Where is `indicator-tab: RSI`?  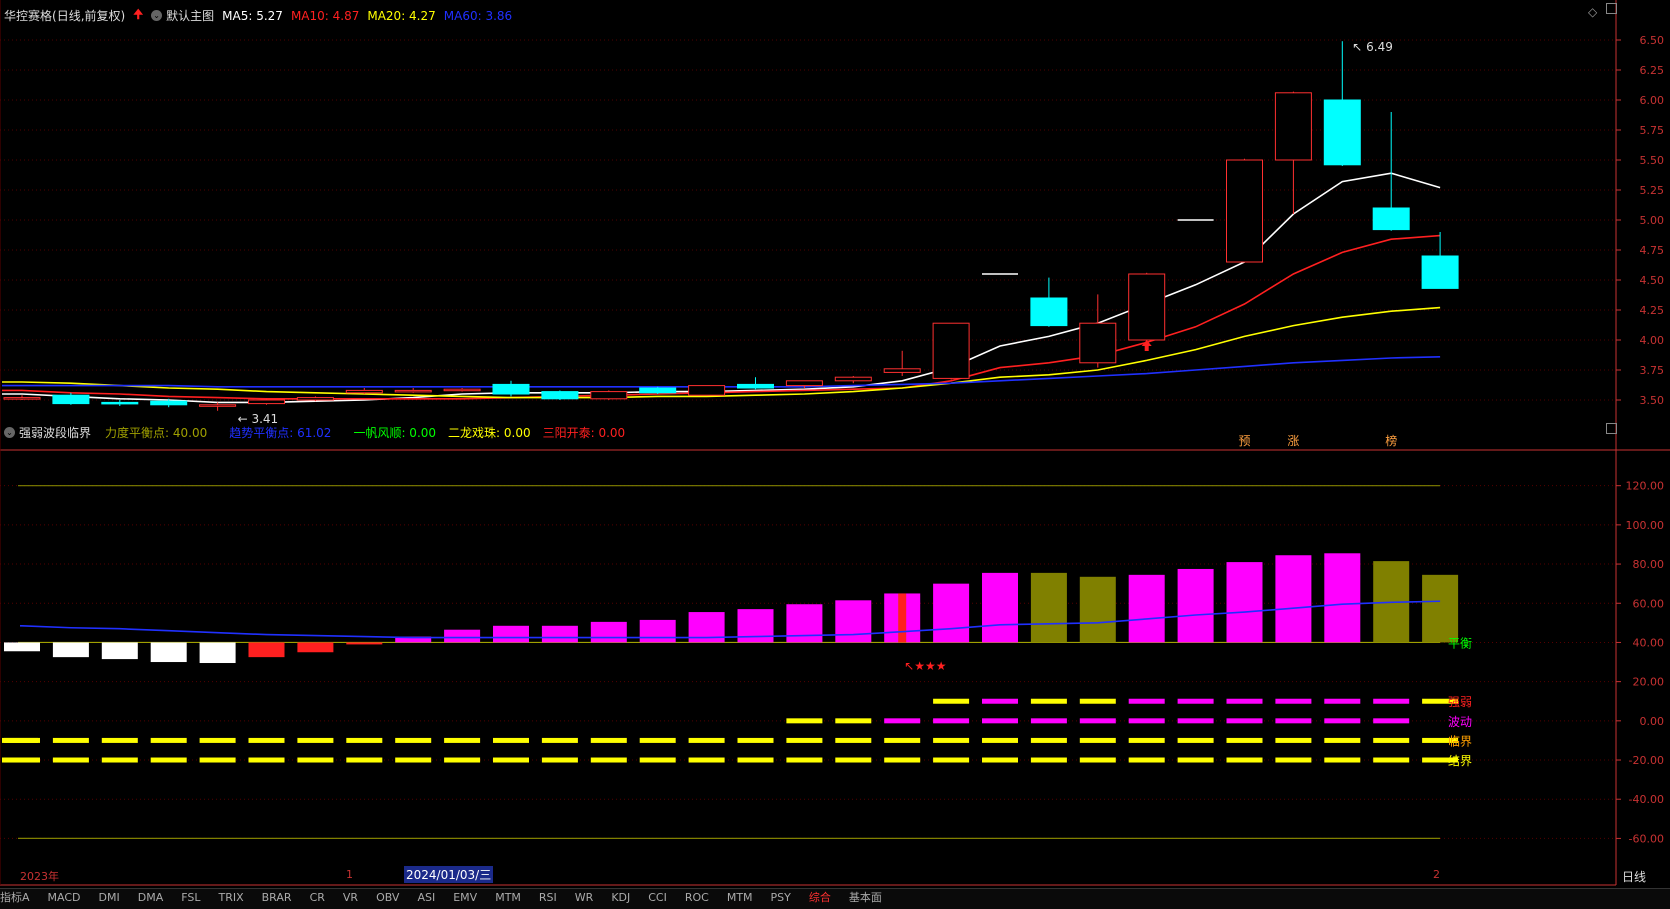 indicator-tab: RSI is located at coordinates (548, 897).